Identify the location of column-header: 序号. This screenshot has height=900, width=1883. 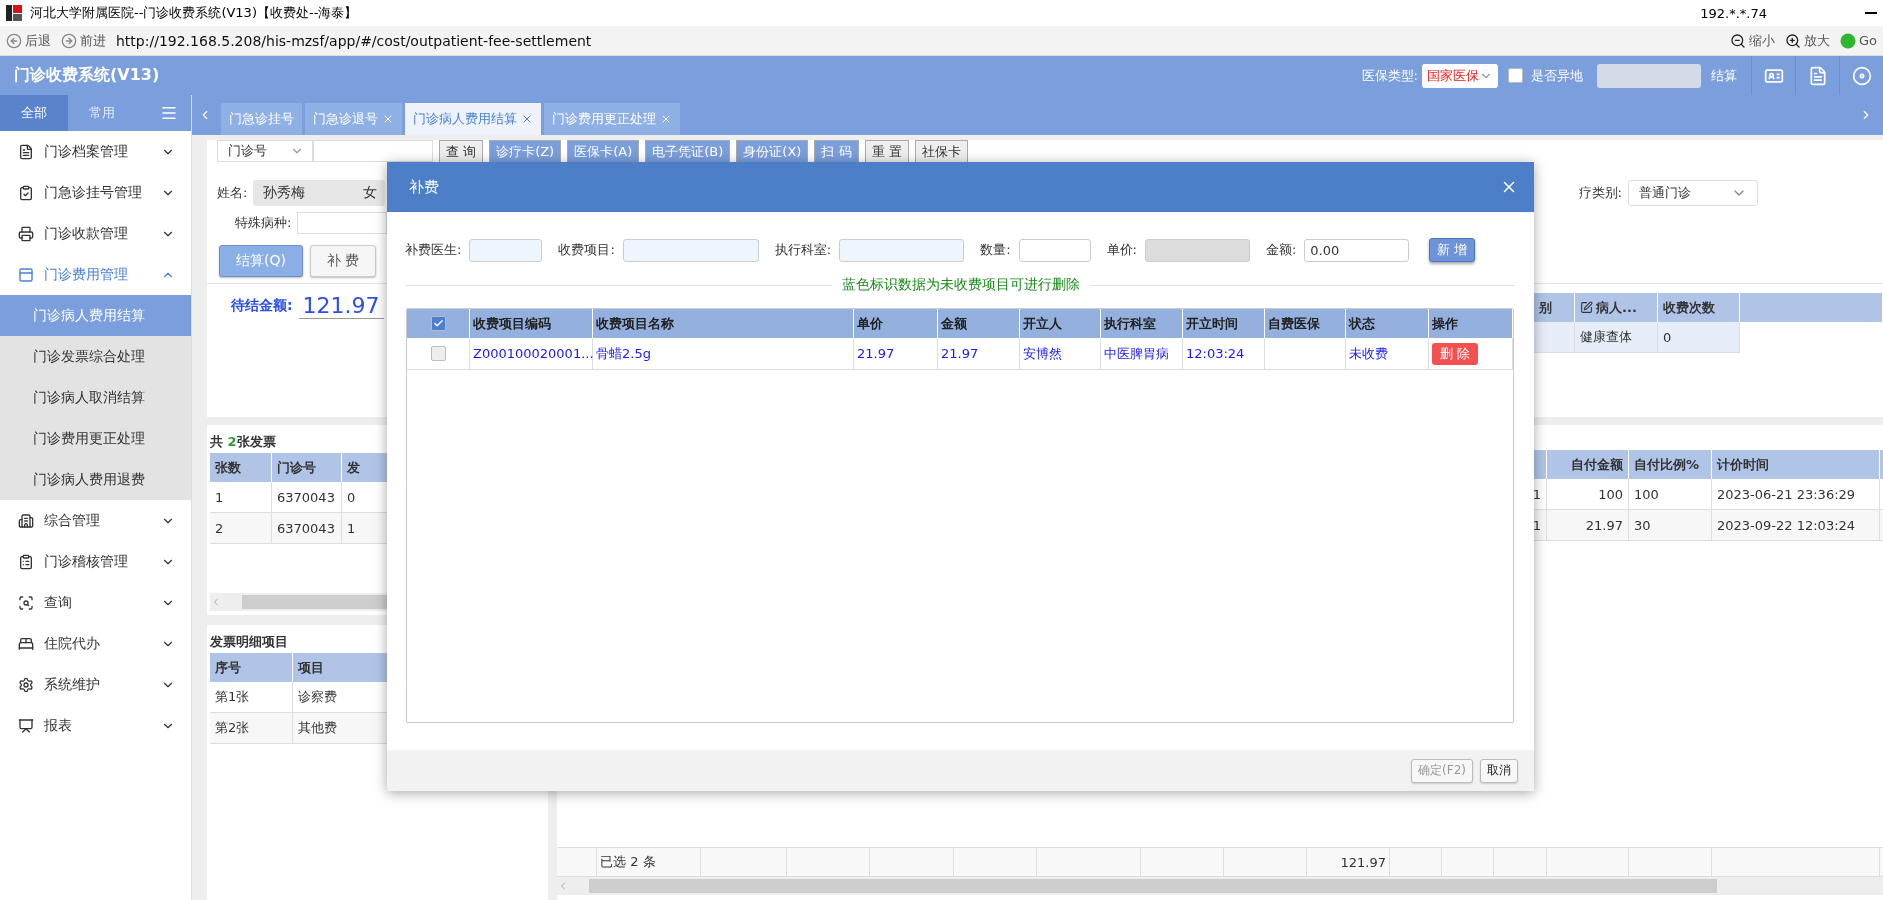
(251, 667).